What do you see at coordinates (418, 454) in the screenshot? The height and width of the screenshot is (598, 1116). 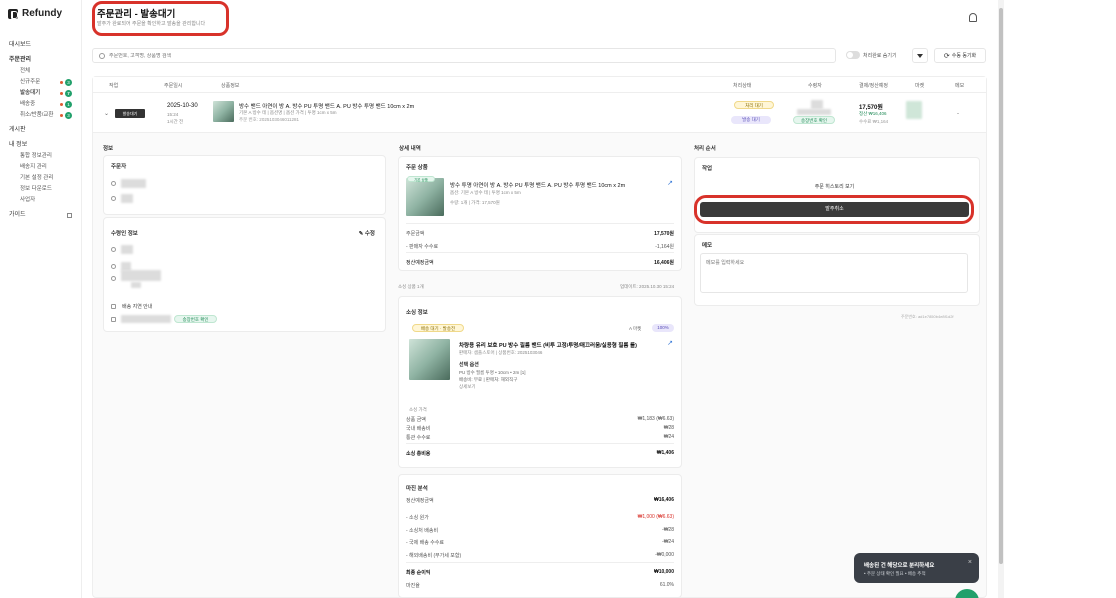 I see `row-label: 소싱 총비용` at bounding box center [418, 454].